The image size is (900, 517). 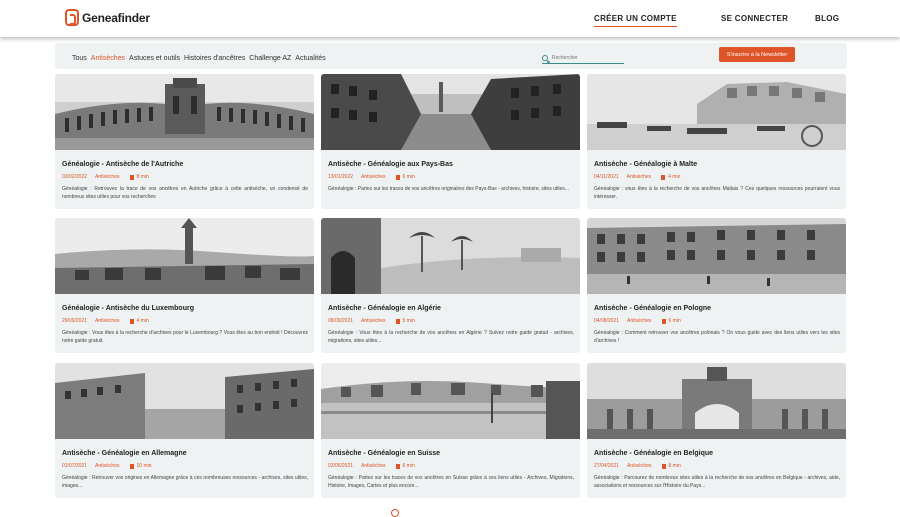 What do you see at coordinates (395, 513) in the screenshot?
I see `pagination-indicator` at bounding box center [395, 513].